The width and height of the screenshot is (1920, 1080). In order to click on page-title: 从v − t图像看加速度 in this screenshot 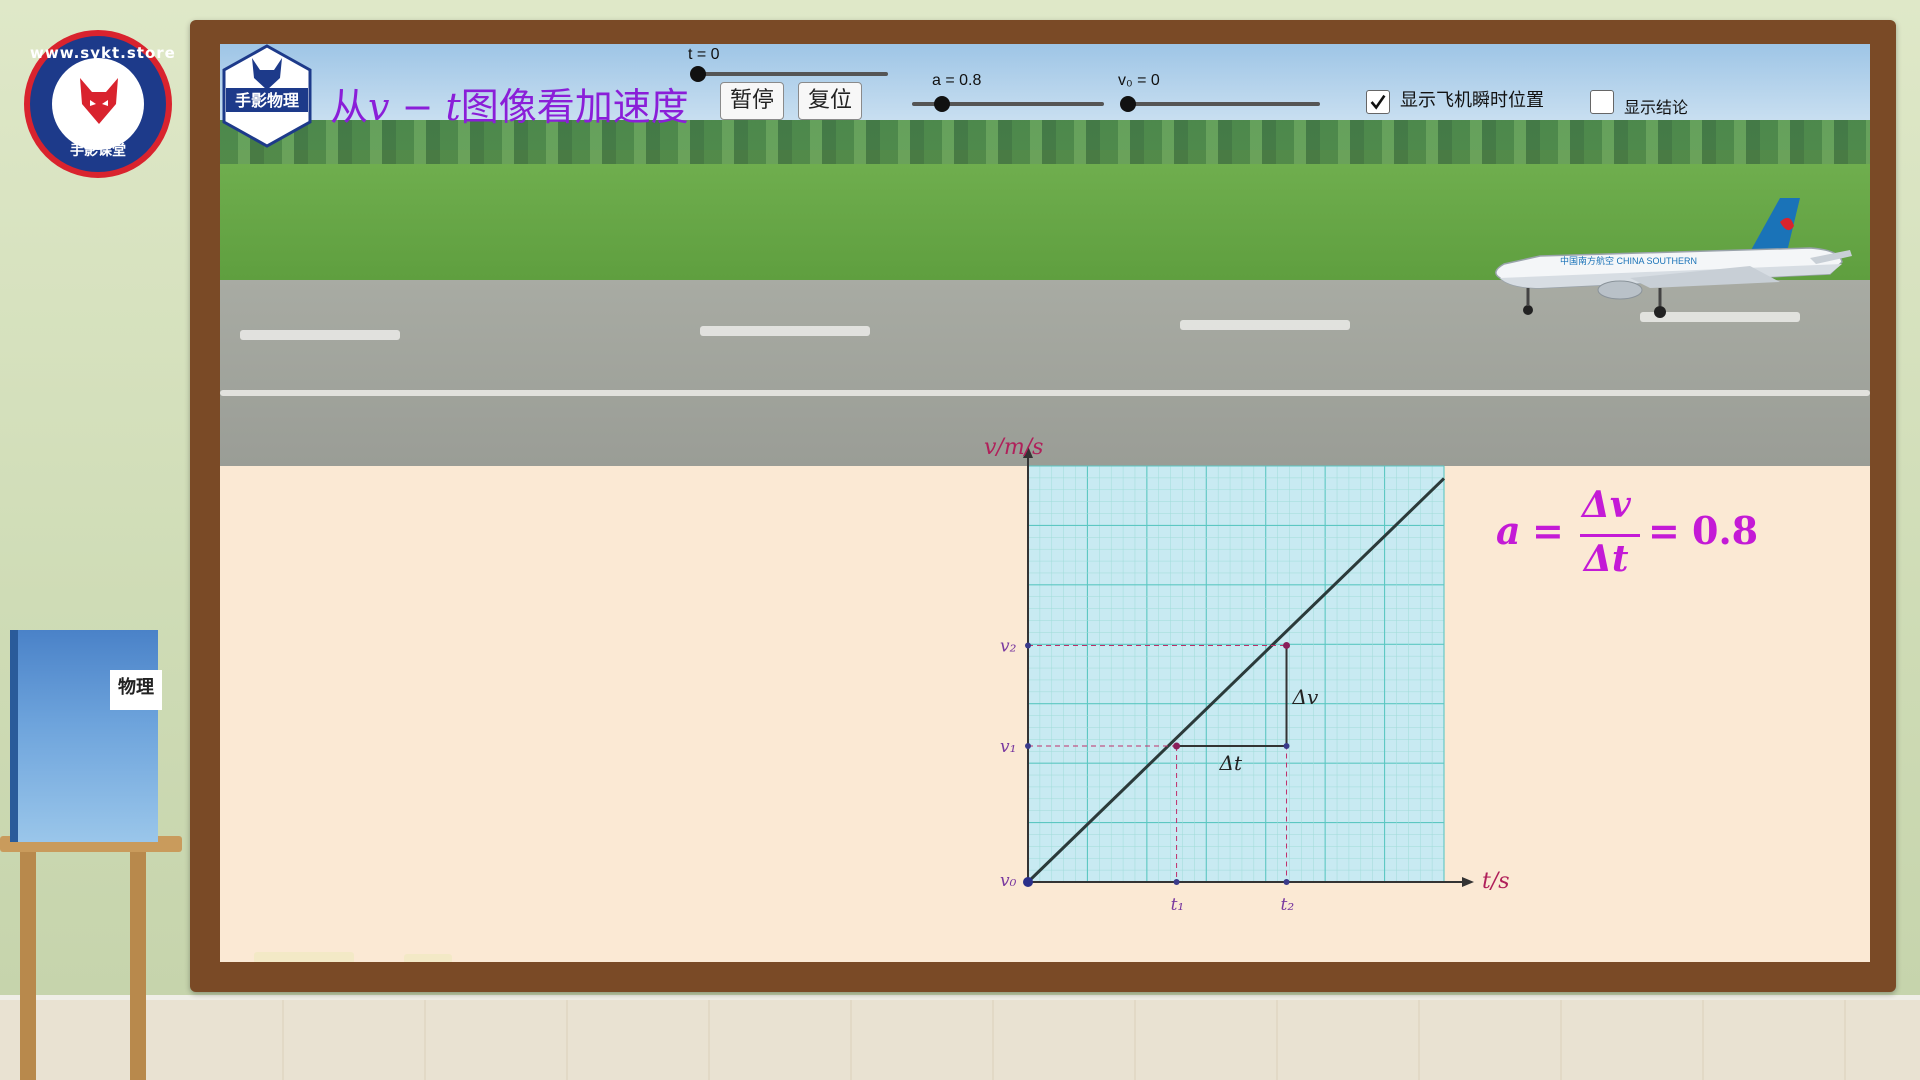, I will do `click(509, 103)`.